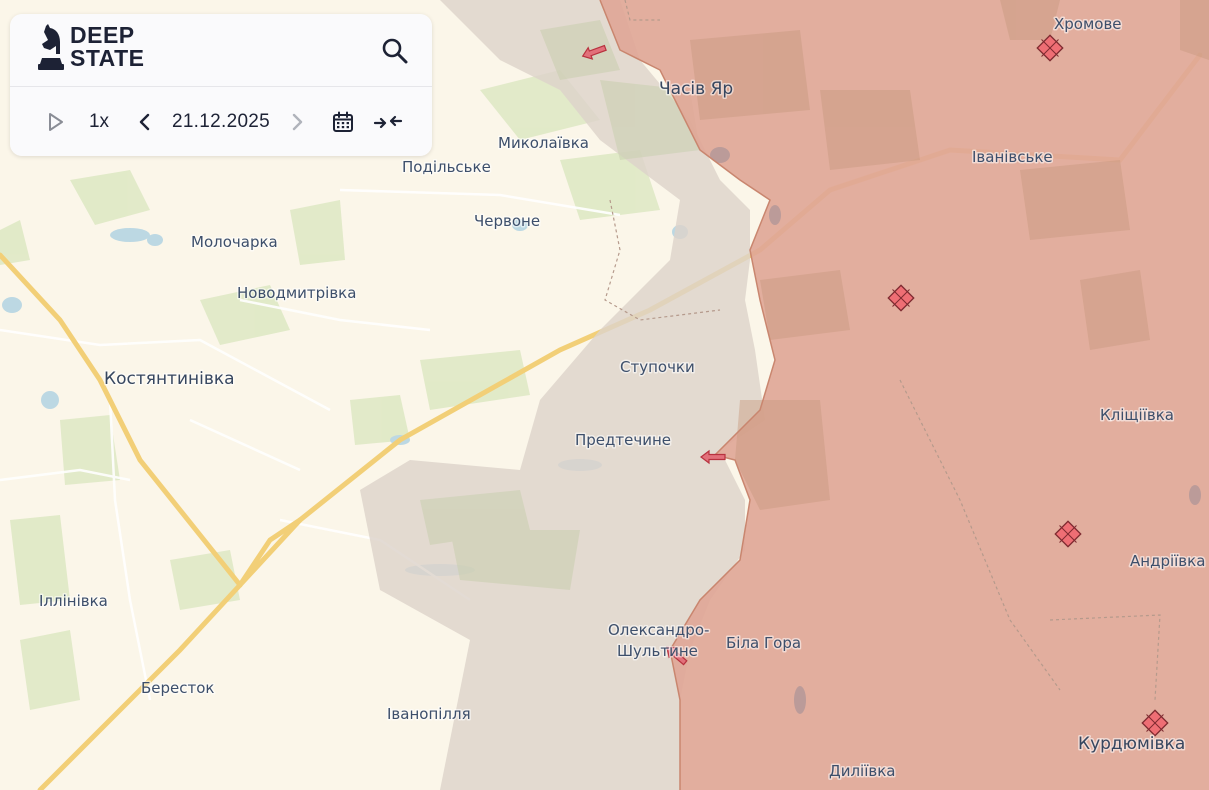 The width and height of the screenshot is (1209, 790). Describe the element at coordinates (658, 367) in the screenshot. I see `place-label-stupochky: Ступочки` at that location.